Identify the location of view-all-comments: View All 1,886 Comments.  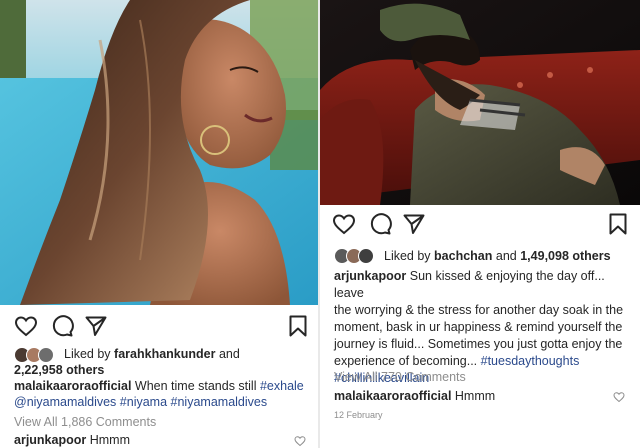
(85, 422).